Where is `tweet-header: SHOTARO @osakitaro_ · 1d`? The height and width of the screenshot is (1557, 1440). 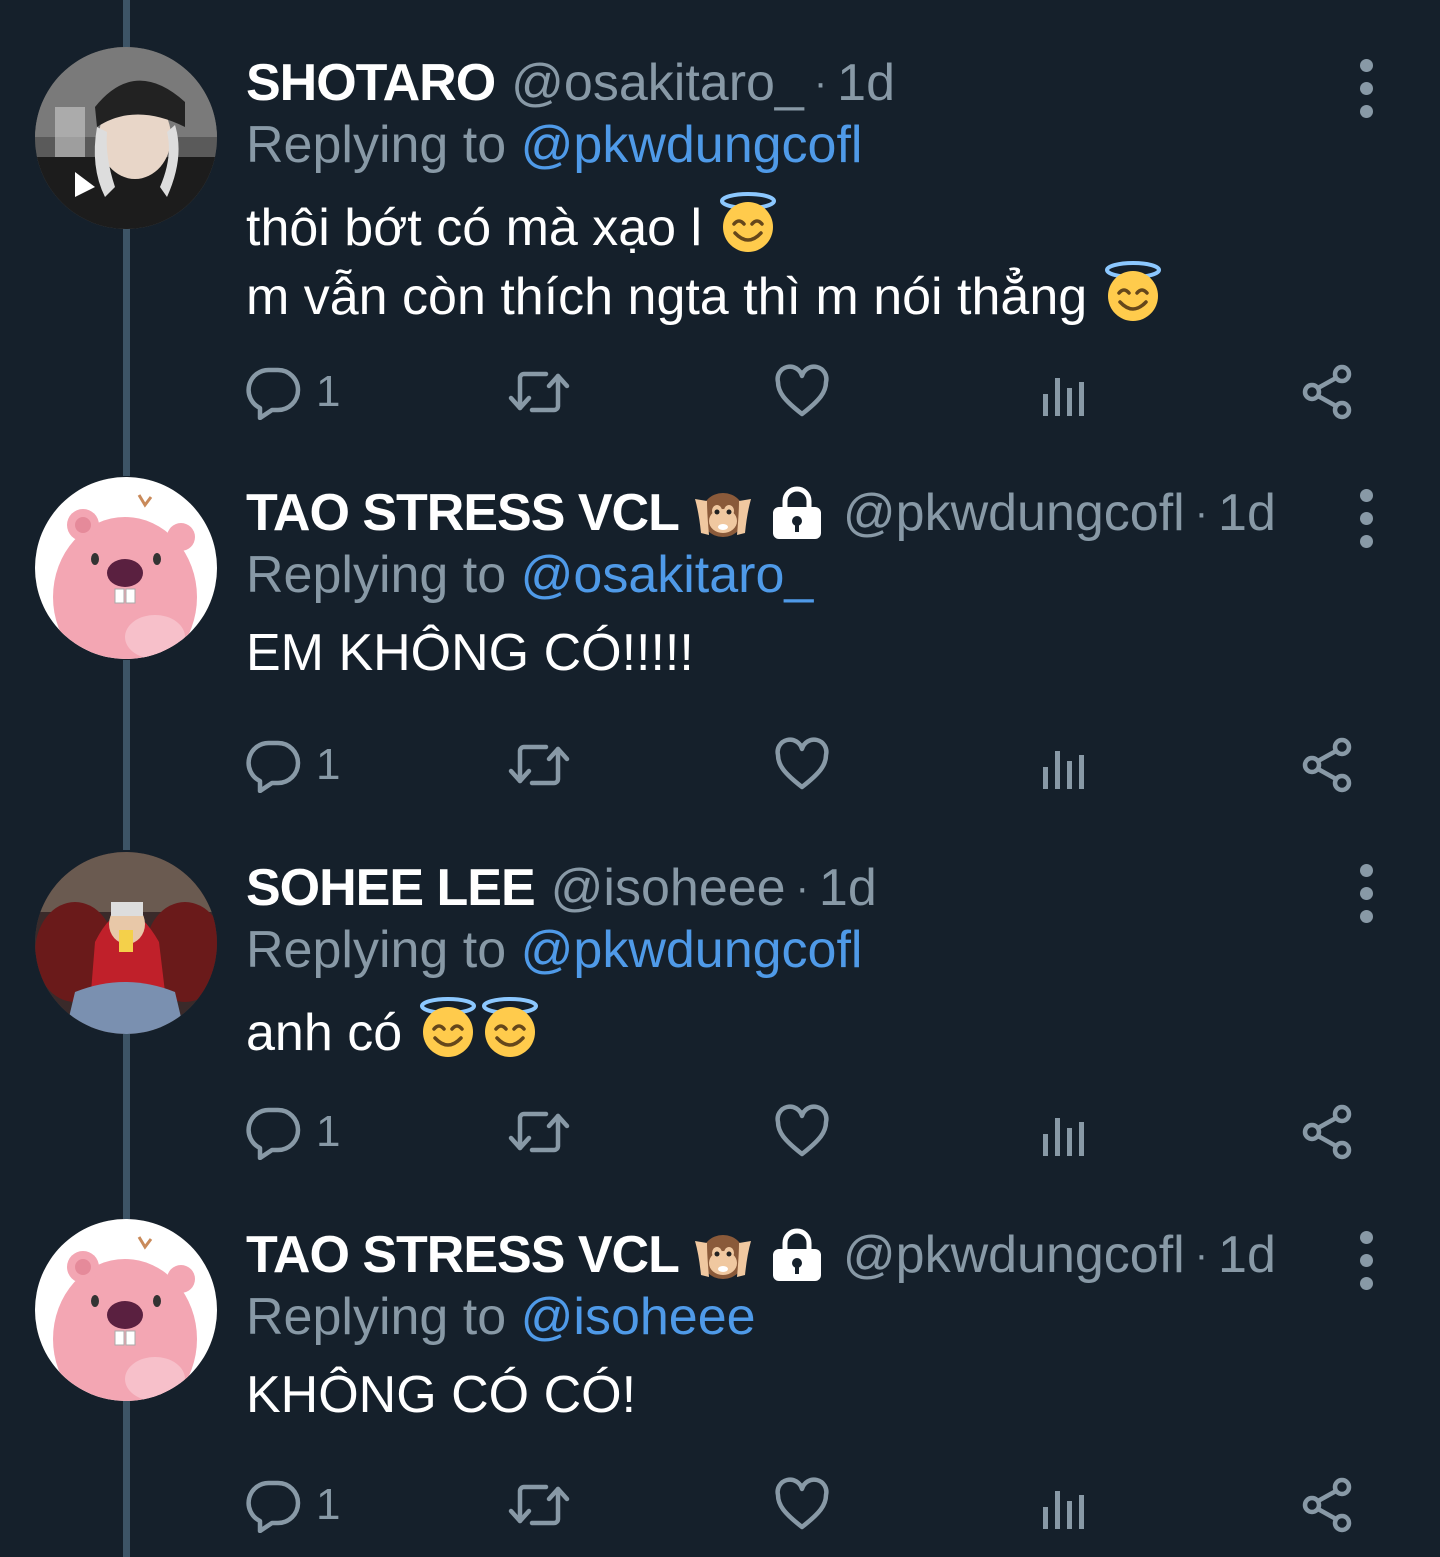 tweet-header: SHOTARO @osakitaro_ · 1d is located at coordinates (570, 83).